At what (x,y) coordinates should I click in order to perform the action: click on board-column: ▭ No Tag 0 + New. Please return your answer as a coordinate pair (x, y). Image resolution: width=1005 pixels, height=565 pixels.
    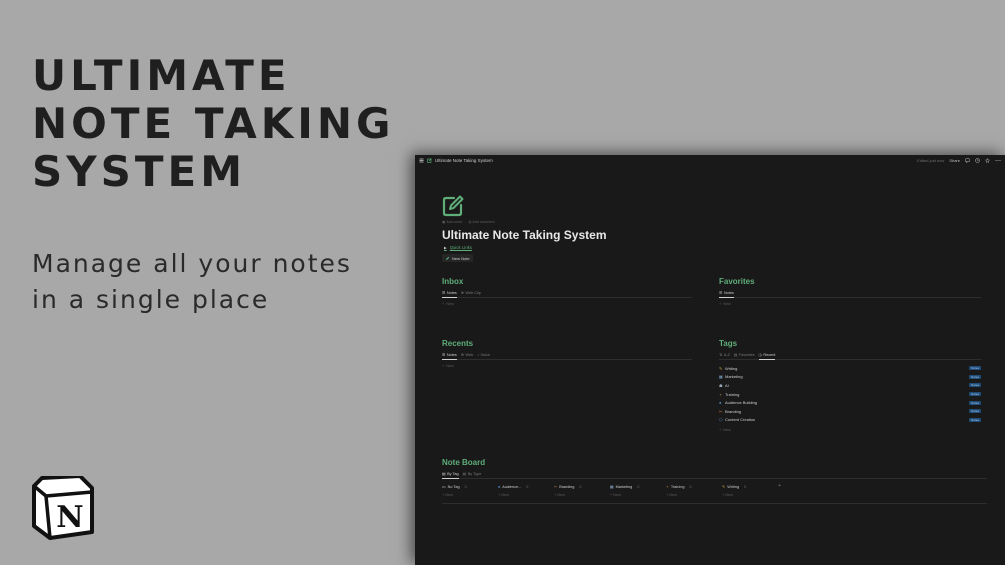
    Looking at the image, I should click on (470, 490).